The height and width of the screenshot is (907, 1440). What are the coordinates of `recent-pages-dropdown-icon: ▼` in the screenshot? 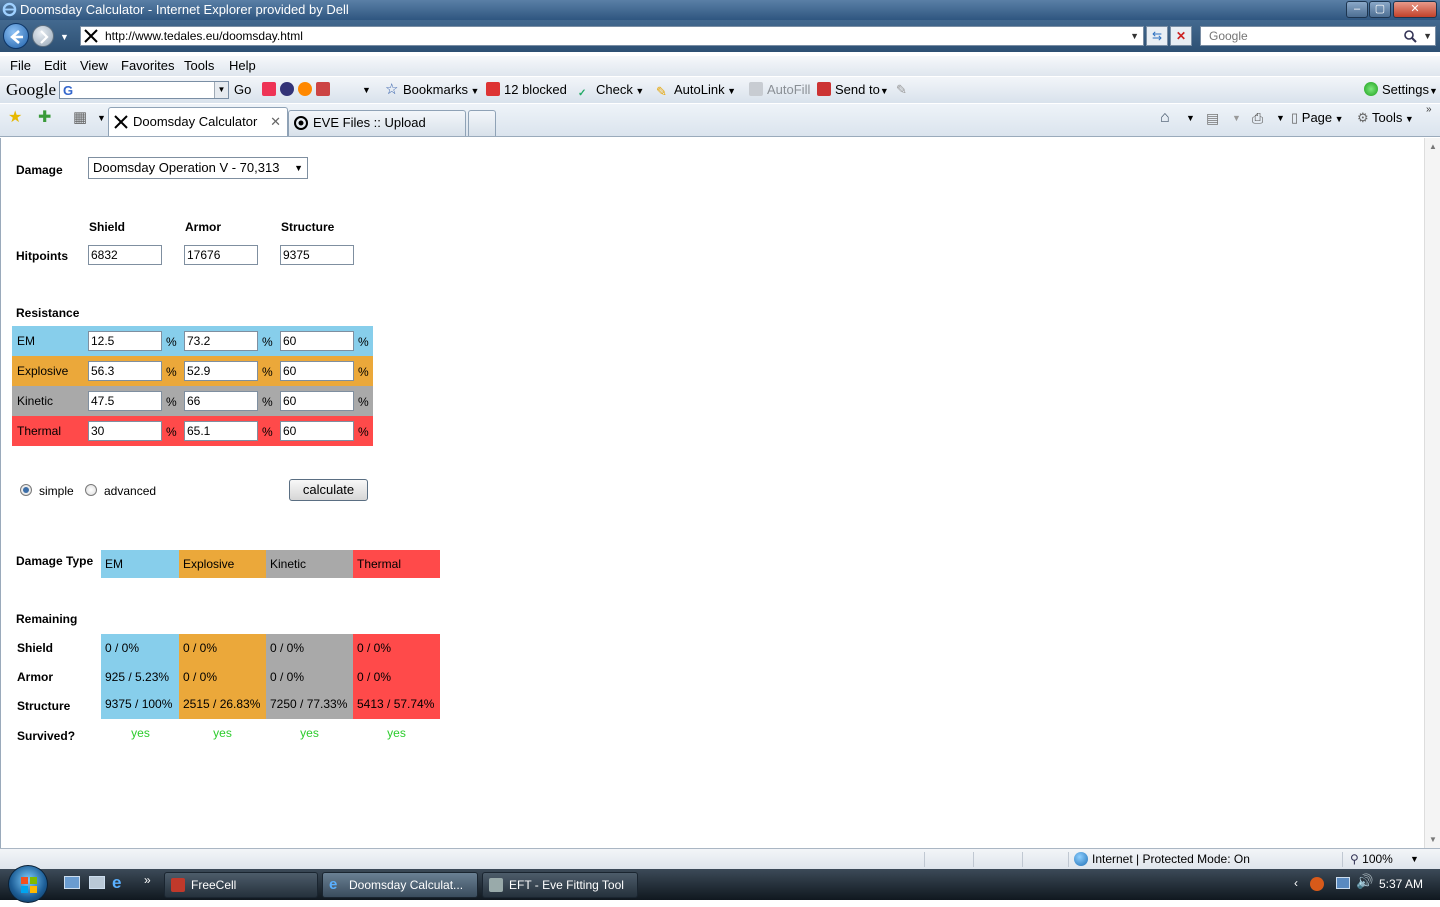 It's located at (64, 37).